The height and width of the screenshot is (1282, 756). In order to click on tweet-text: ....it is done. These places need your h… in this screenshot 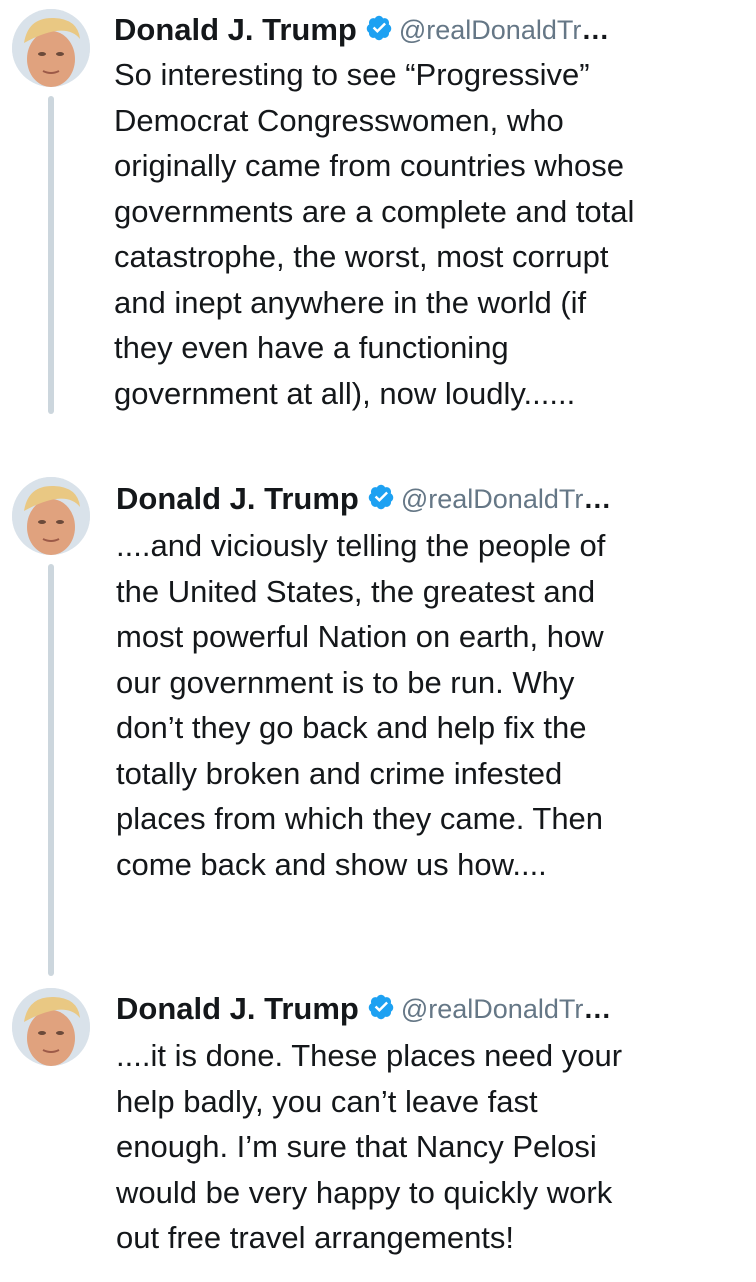, I will do `click(369, 1146)`.